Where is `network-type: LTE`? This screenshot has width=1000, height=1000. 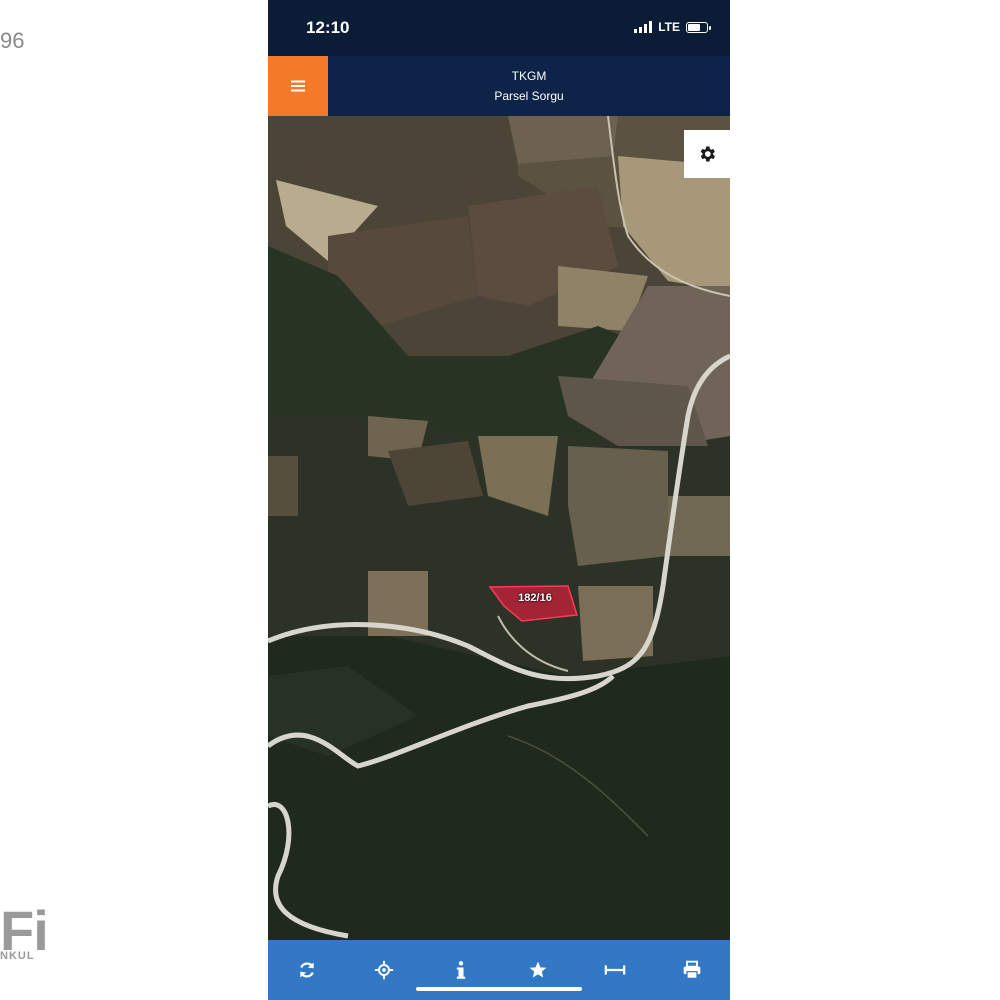 network-type: LTE is located at coordinates (669, 27).